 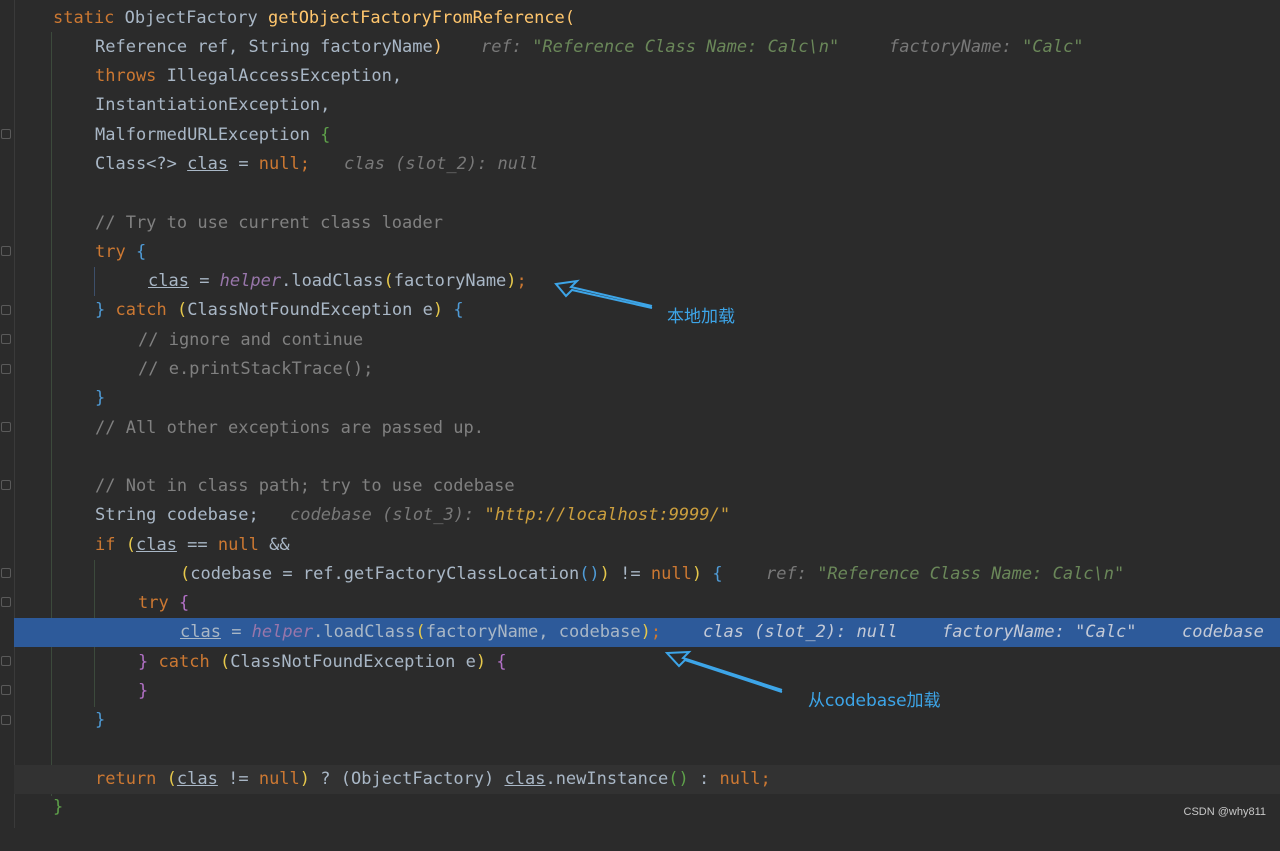 I want to click on annotation-codebase-load: 从codebase加载, so click(x=874, y=701).